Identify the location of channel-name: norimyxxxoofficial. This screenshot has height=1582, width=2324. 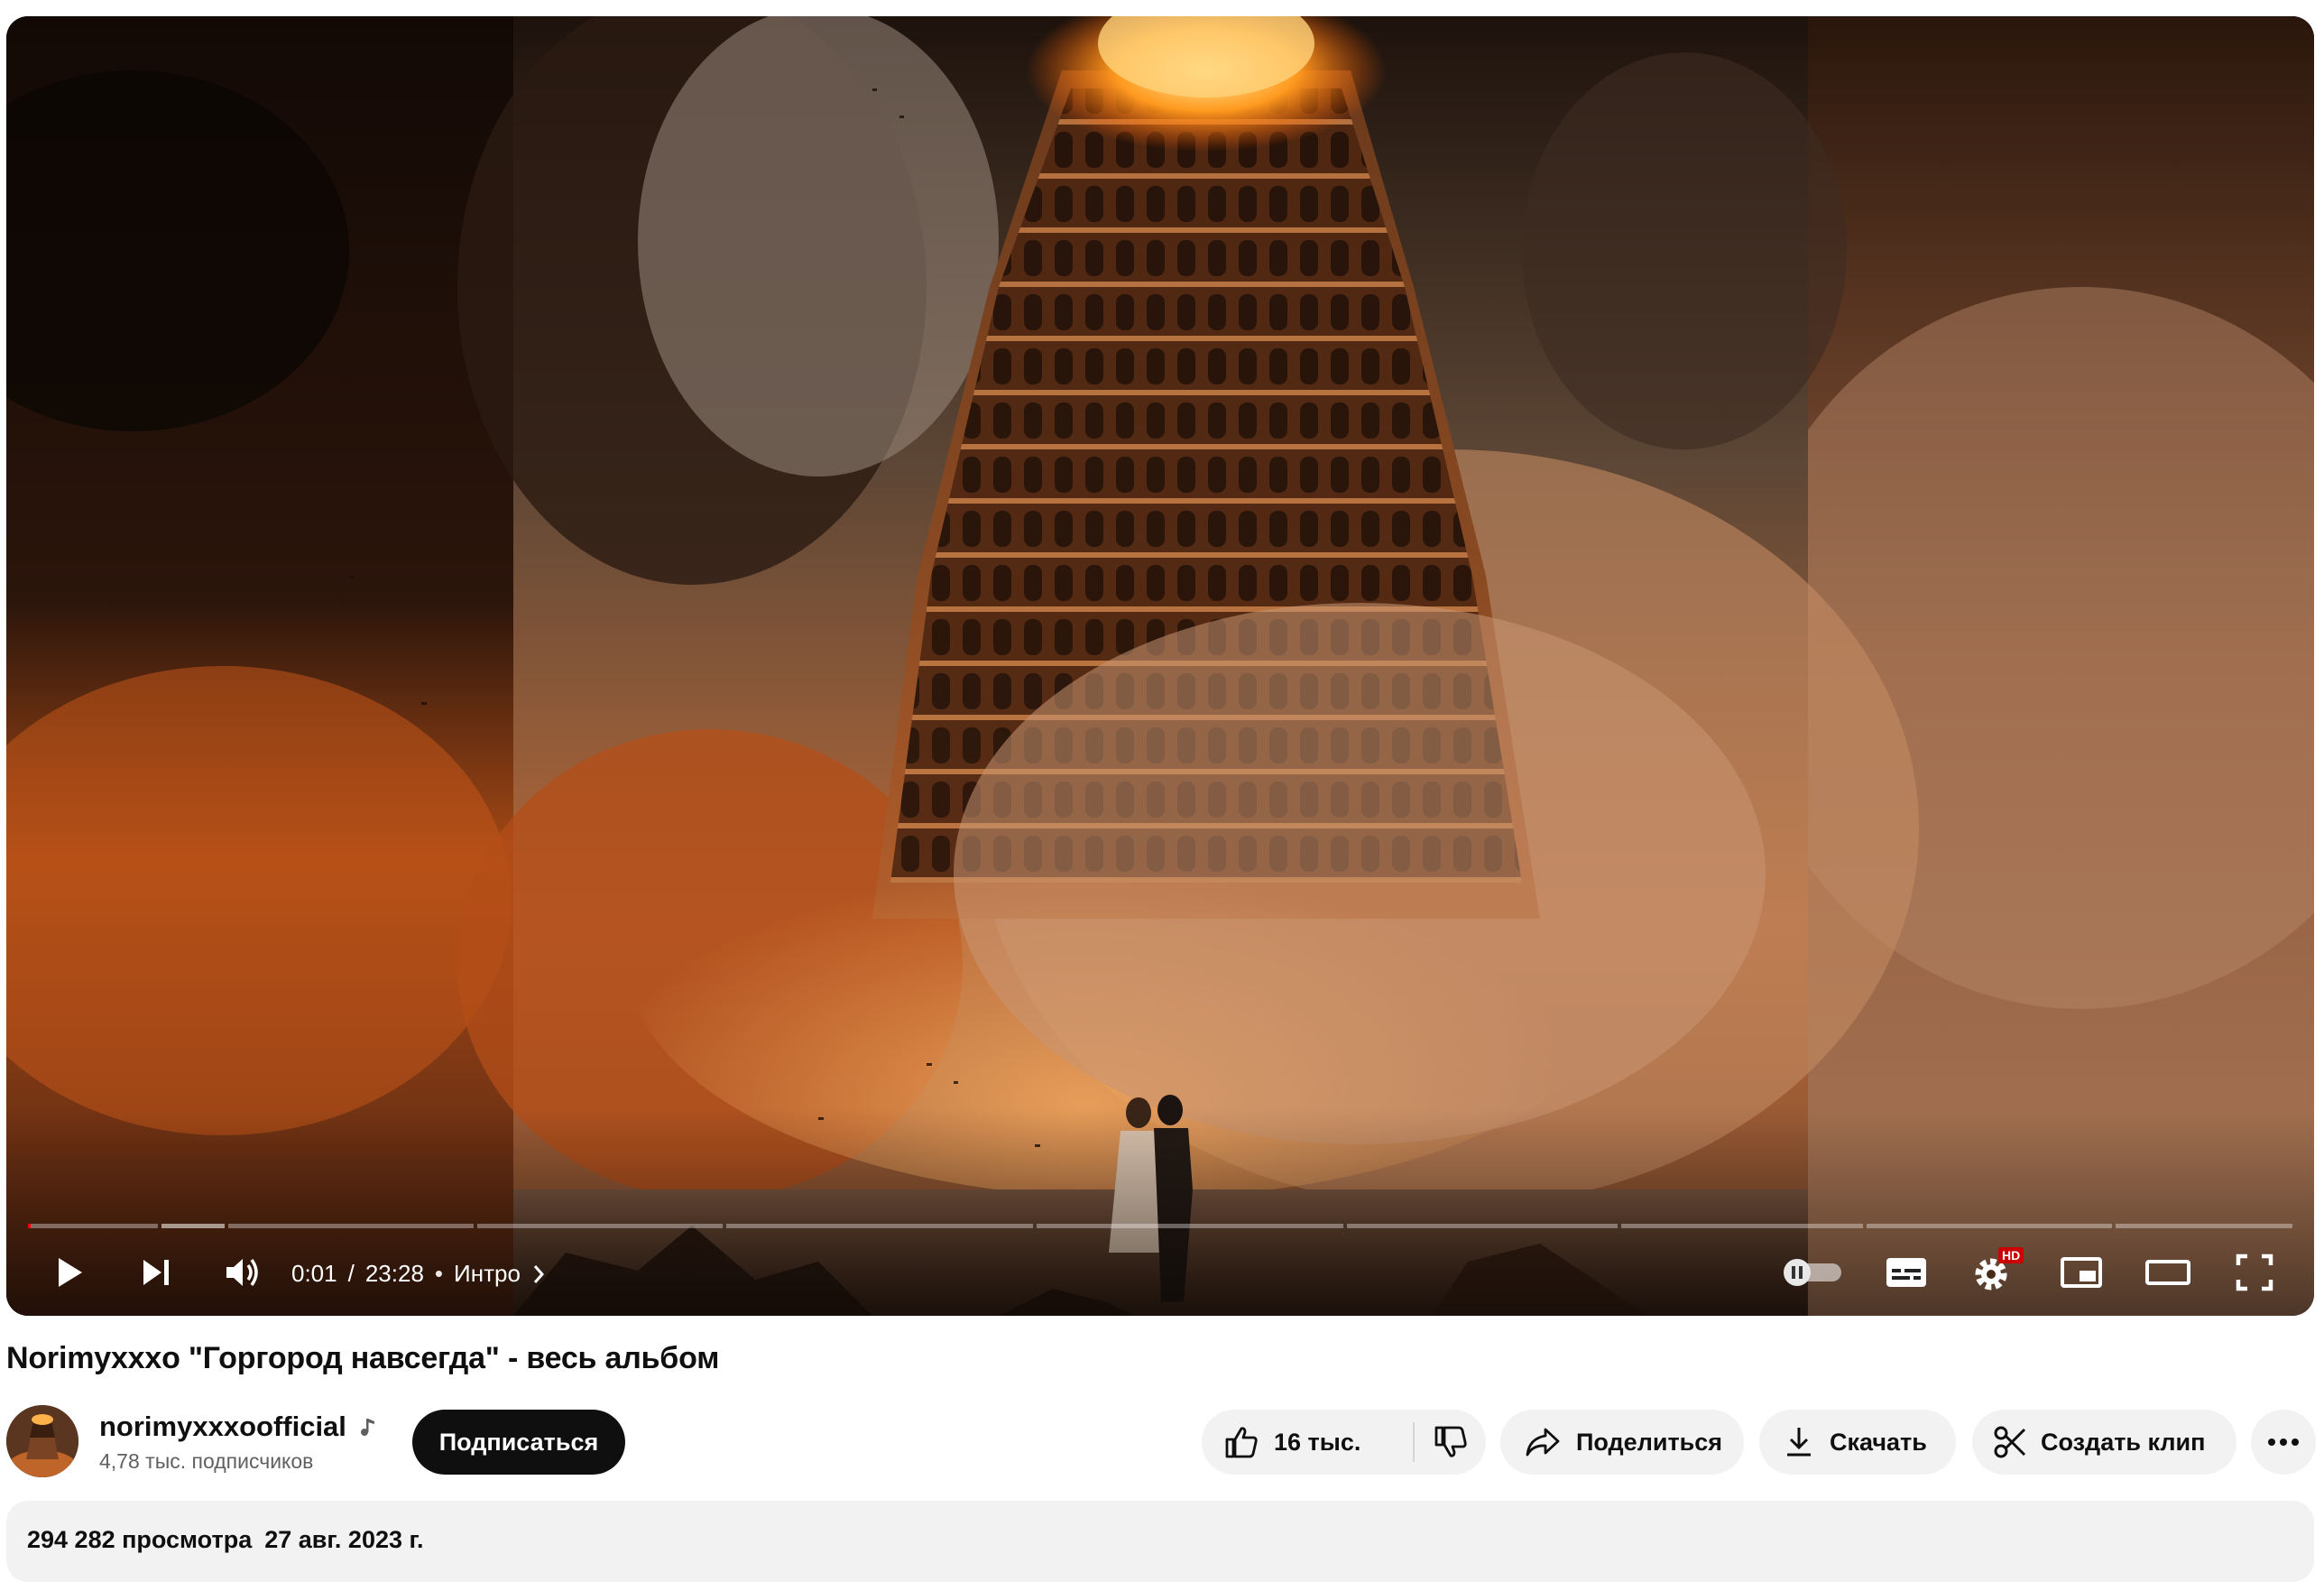
(222, 1427).